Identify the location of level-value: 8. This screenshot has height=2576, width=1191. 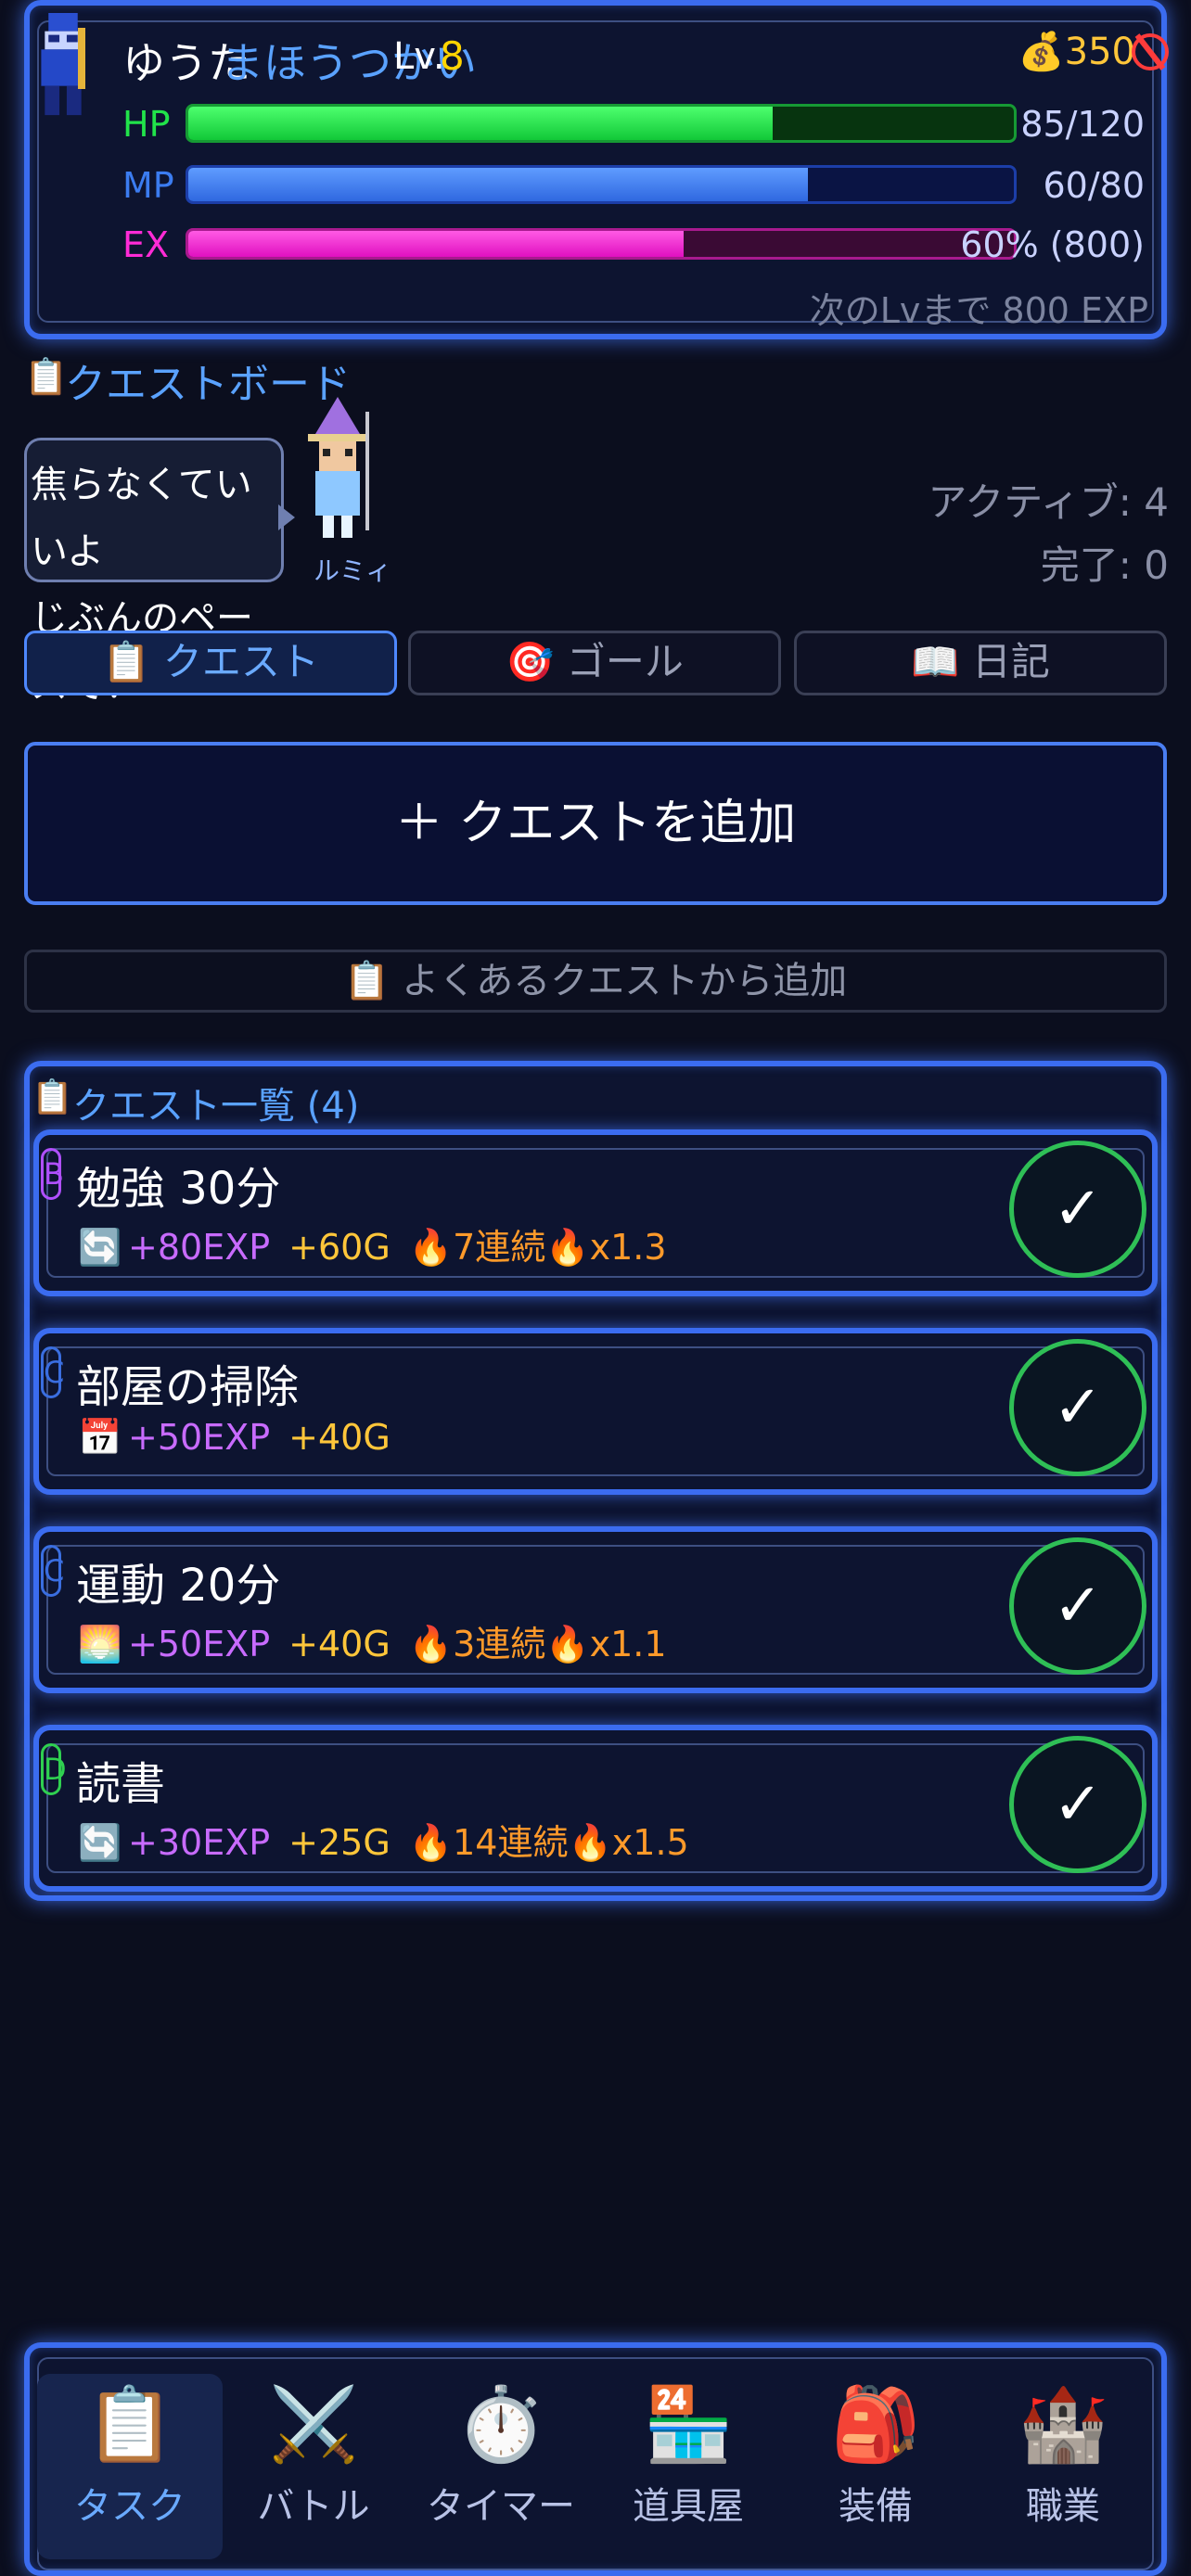
(452, 56).